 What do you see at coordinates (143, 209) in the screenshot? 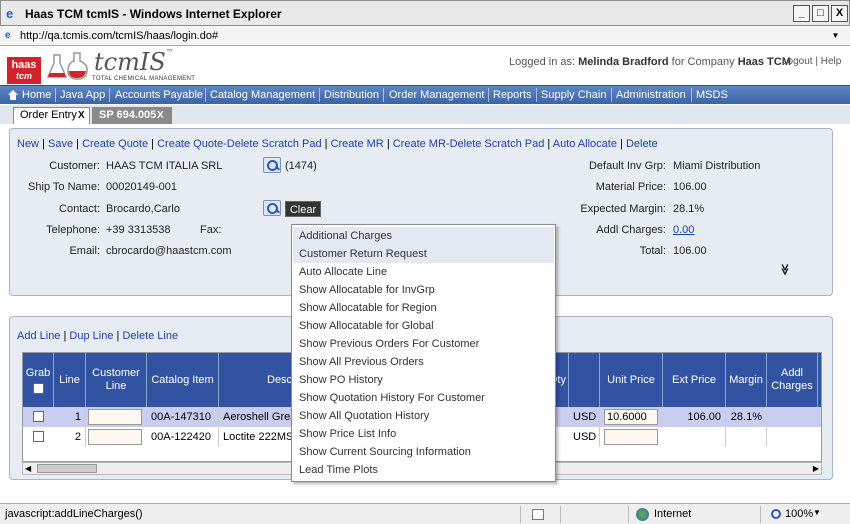
I see `contact-value: Brocardo,Carlo` at bounding box center [143, 209].